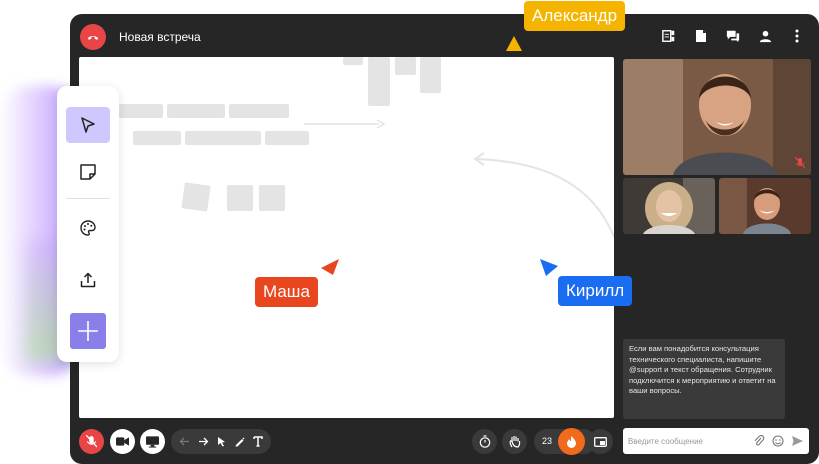 This screenshot has height=464, width=819. Describe the element at coordinates (258, 441) in the screenshot. I see `text-tool-icon` at that location.